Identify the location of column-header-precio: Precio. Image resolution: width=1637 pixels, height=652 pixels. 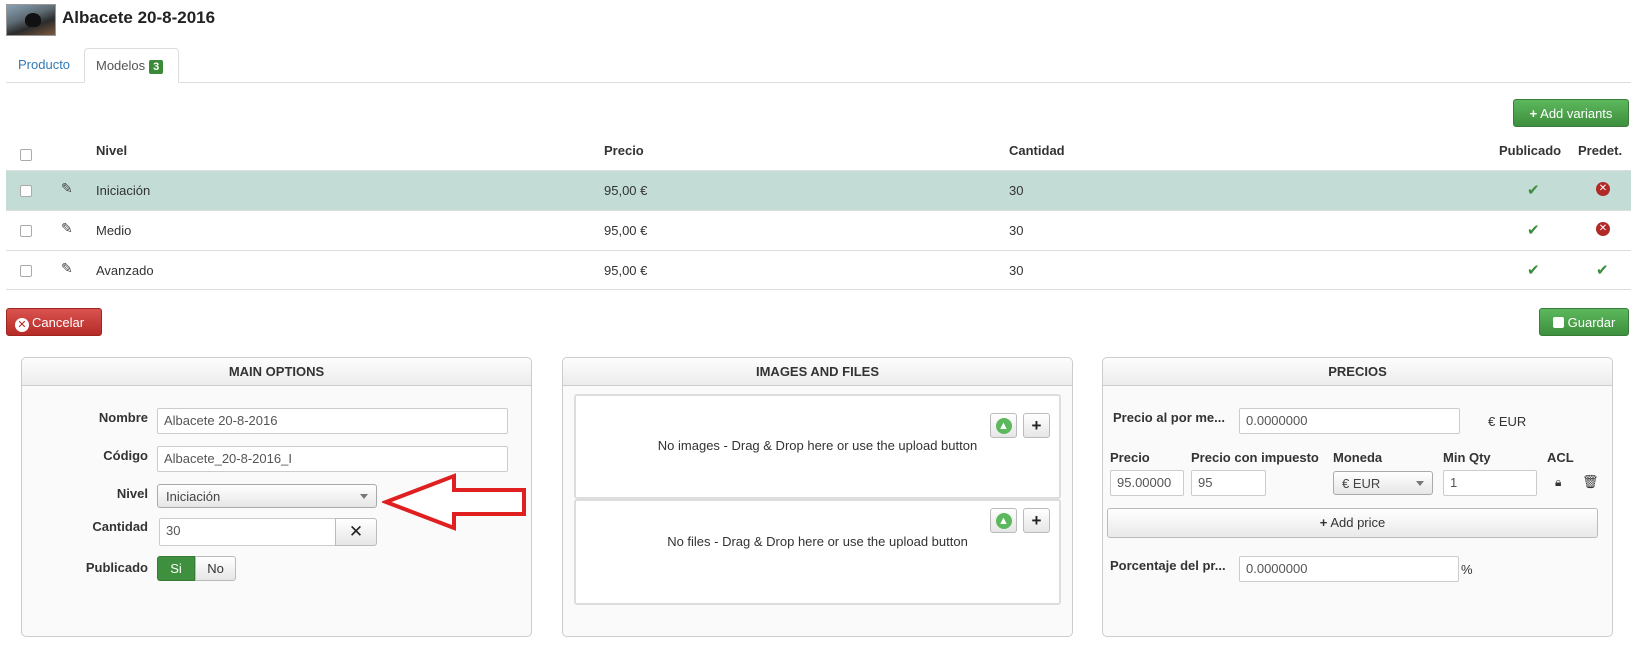
(624, 150).